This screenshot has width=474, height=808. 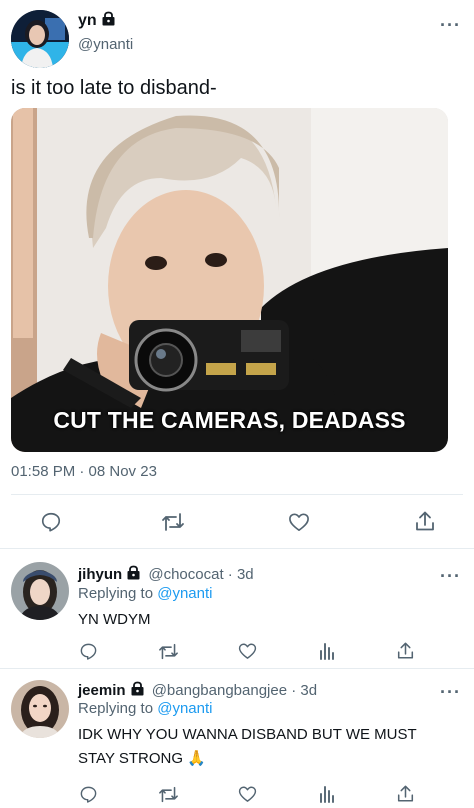 I want to click on reply-text: IDK WHY YOU WANNA DISBAND BUT WE MUST, so click(x=247, y=734).